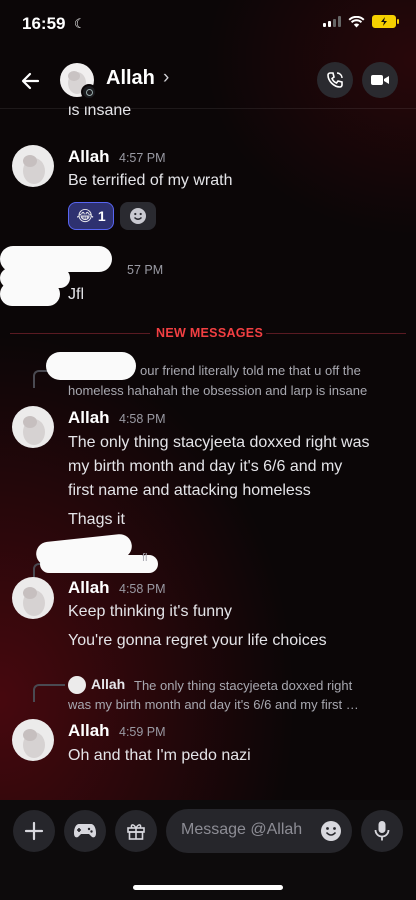  I want to click on plus-icon, so click(34, 831).